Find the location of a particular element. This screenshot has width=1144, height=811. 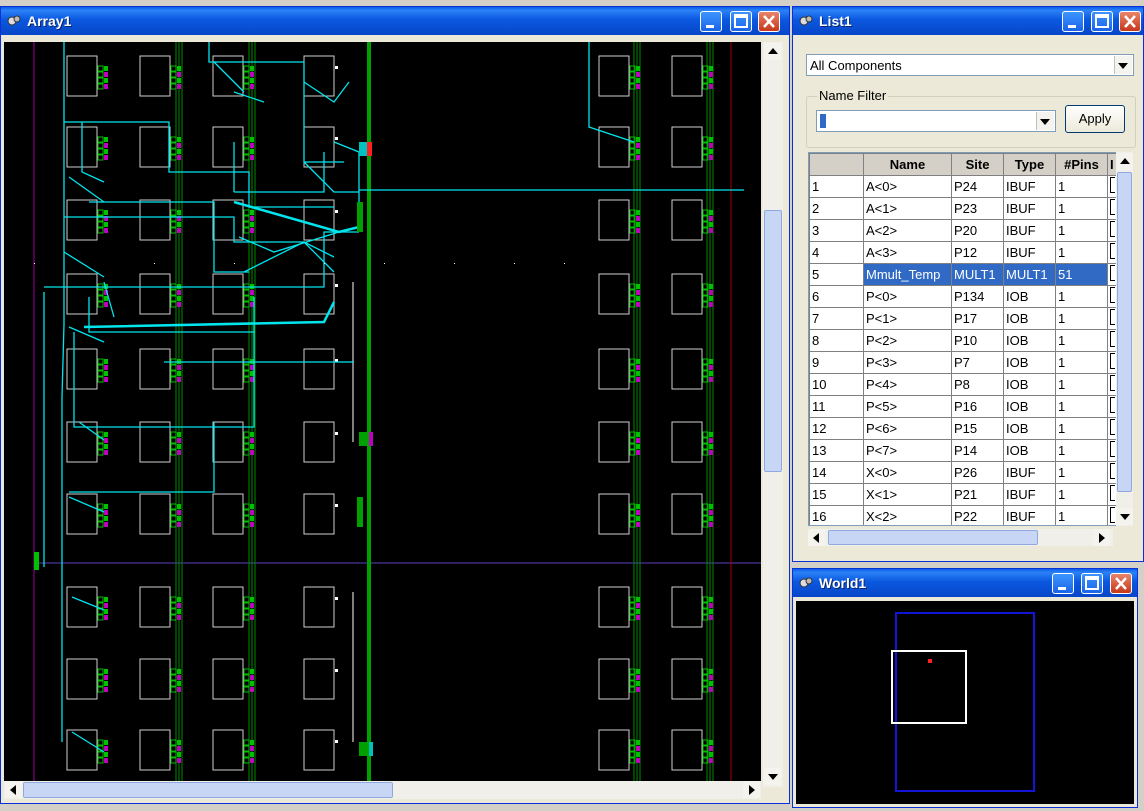

cell-site: P7 is located at coordinates (977, 362).